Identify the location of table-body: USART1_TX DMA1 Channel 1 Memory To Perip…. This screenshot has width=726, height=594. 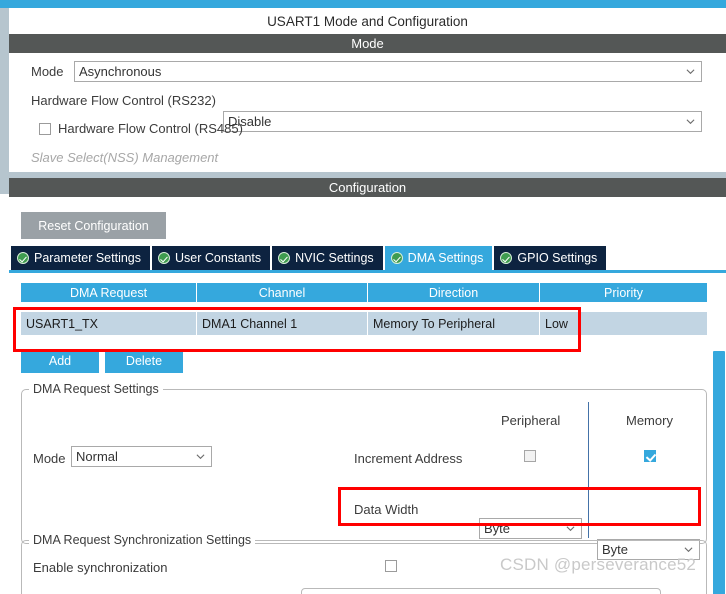
(364, 324).